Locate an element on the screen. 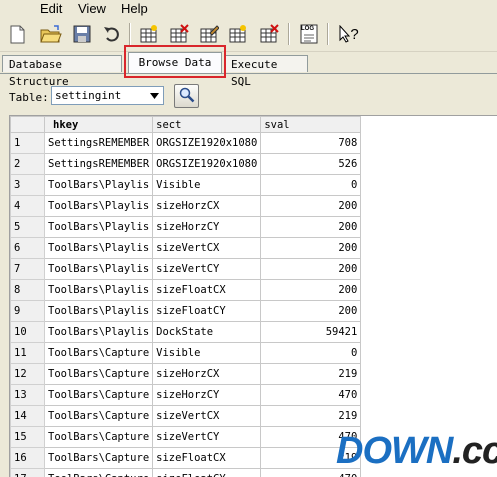 This screenshot has width=497, height=477. column-header-sect: sect is located at coordinates (207, 125).